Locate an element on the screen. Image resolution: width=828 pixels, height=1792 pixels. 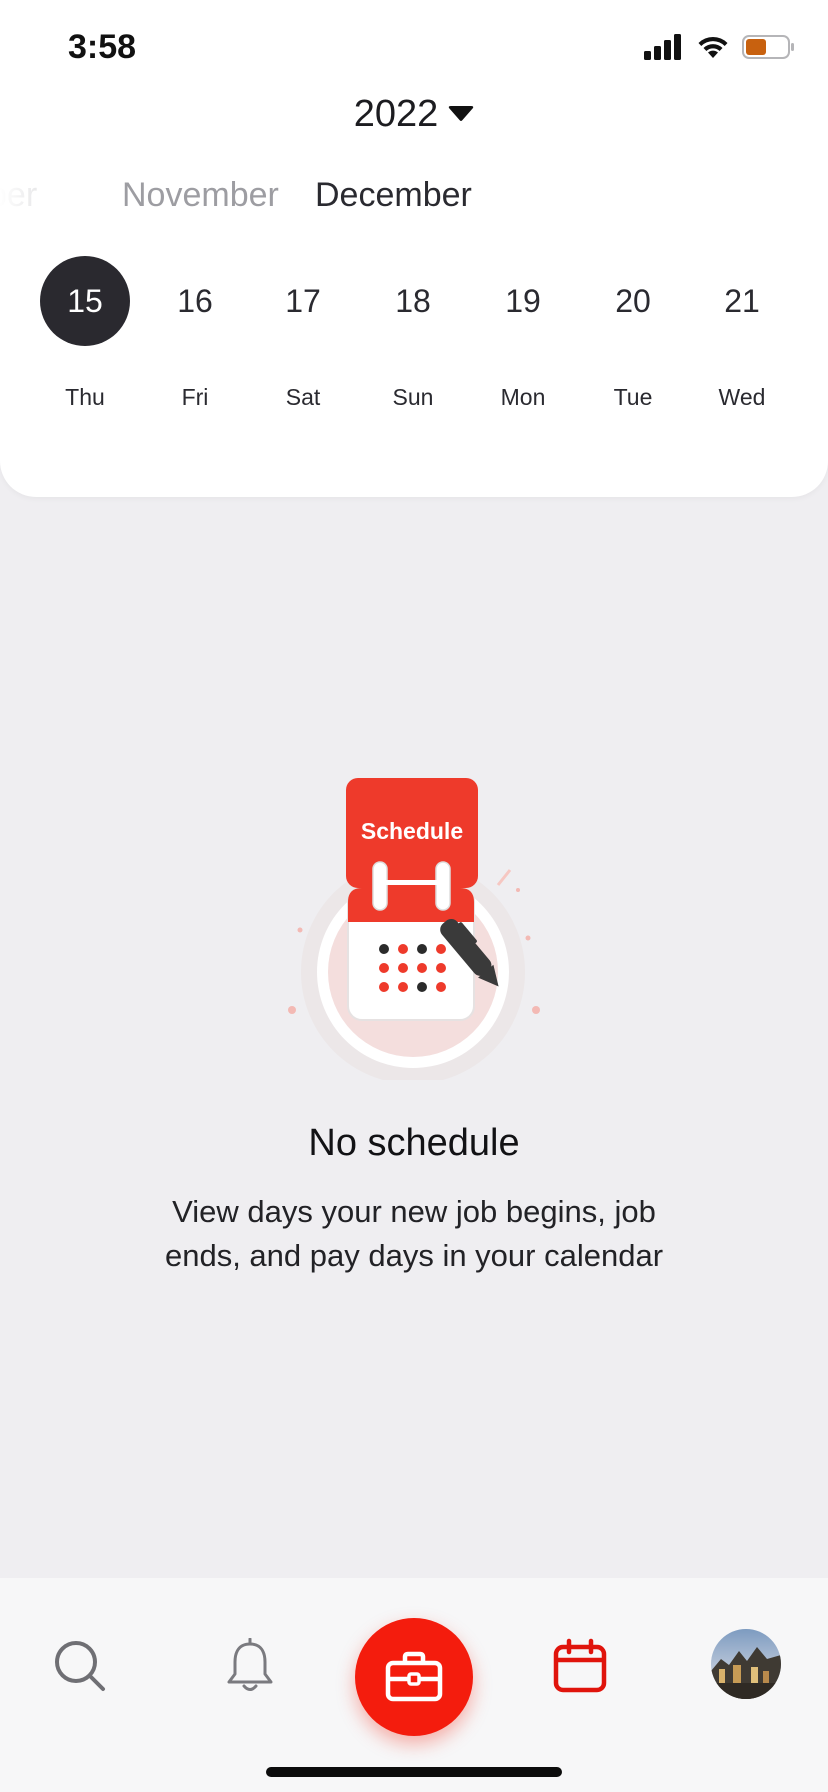
month-strip: ber November December is located at coordinates (414, 197).